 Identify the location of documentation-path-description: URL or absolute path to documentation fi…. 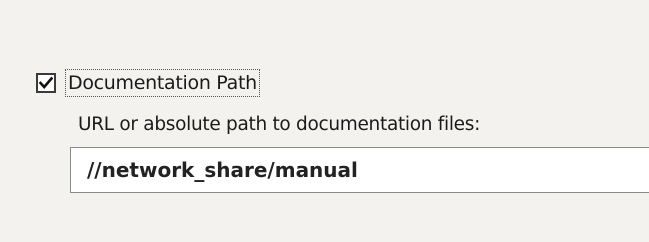
(279, 124).